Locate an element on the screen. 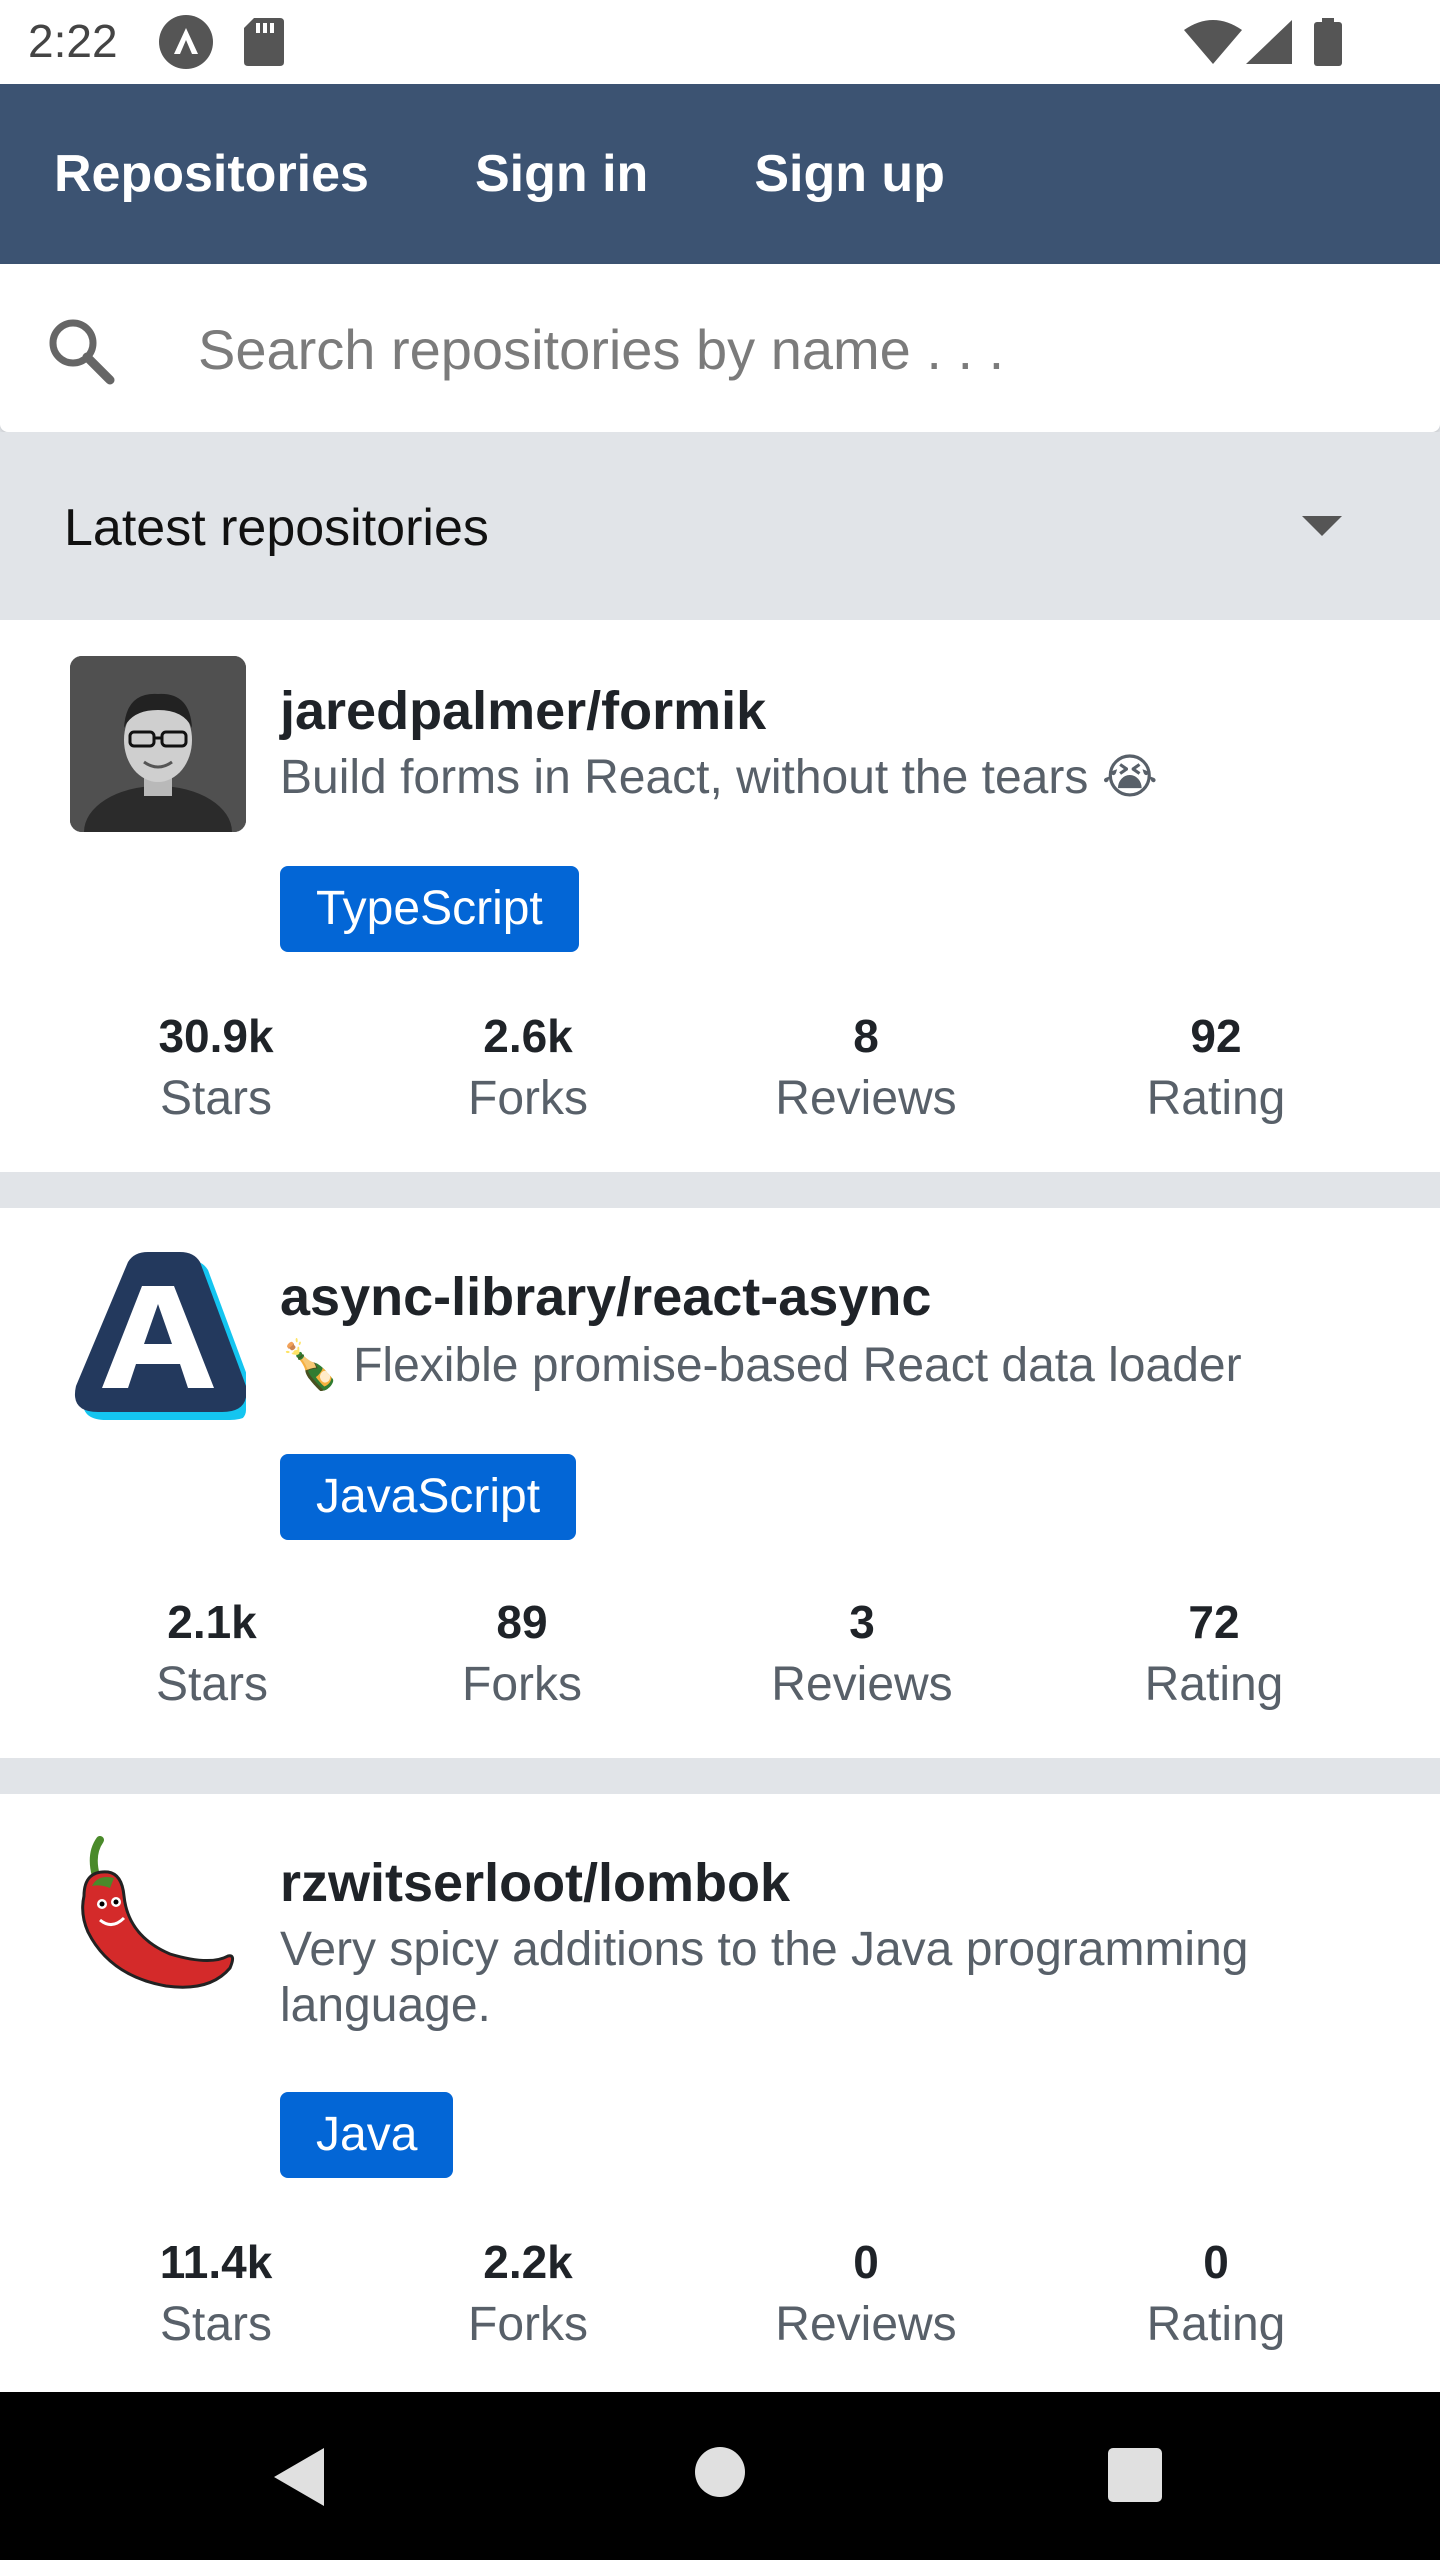 The image size is (1440, 2560). stat-value: 89 is located at coordinates (522, 1622).